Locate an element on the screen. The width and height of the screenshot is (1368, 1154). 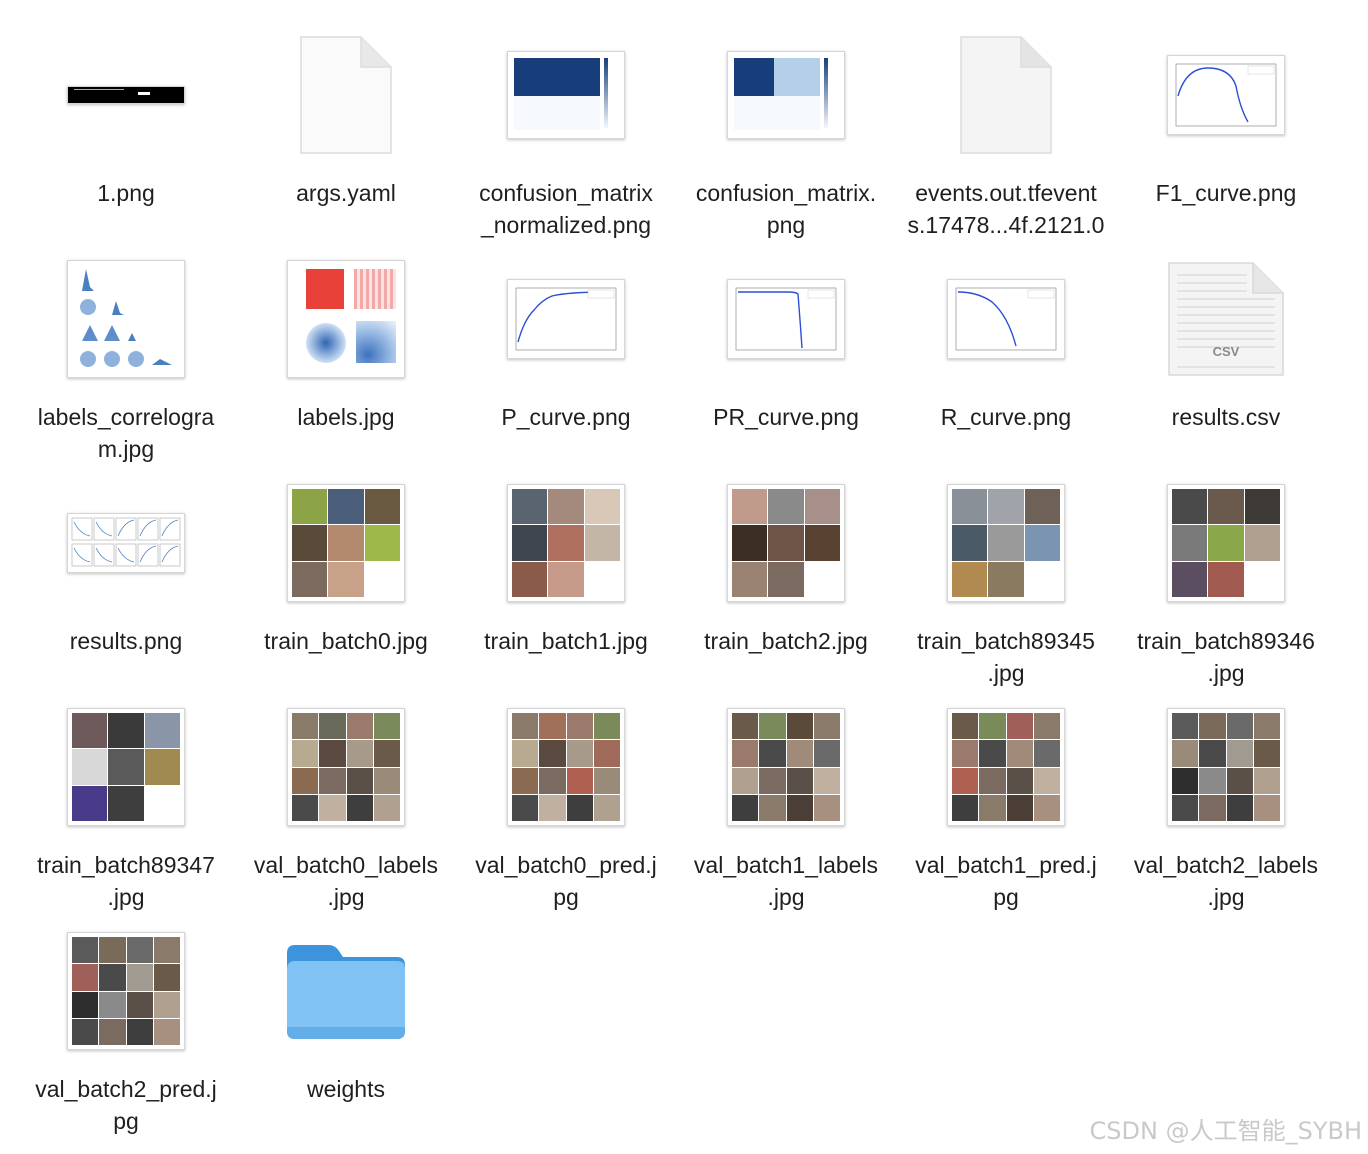
file-item: F1_curve.png is located at coordinates (1226, 132).